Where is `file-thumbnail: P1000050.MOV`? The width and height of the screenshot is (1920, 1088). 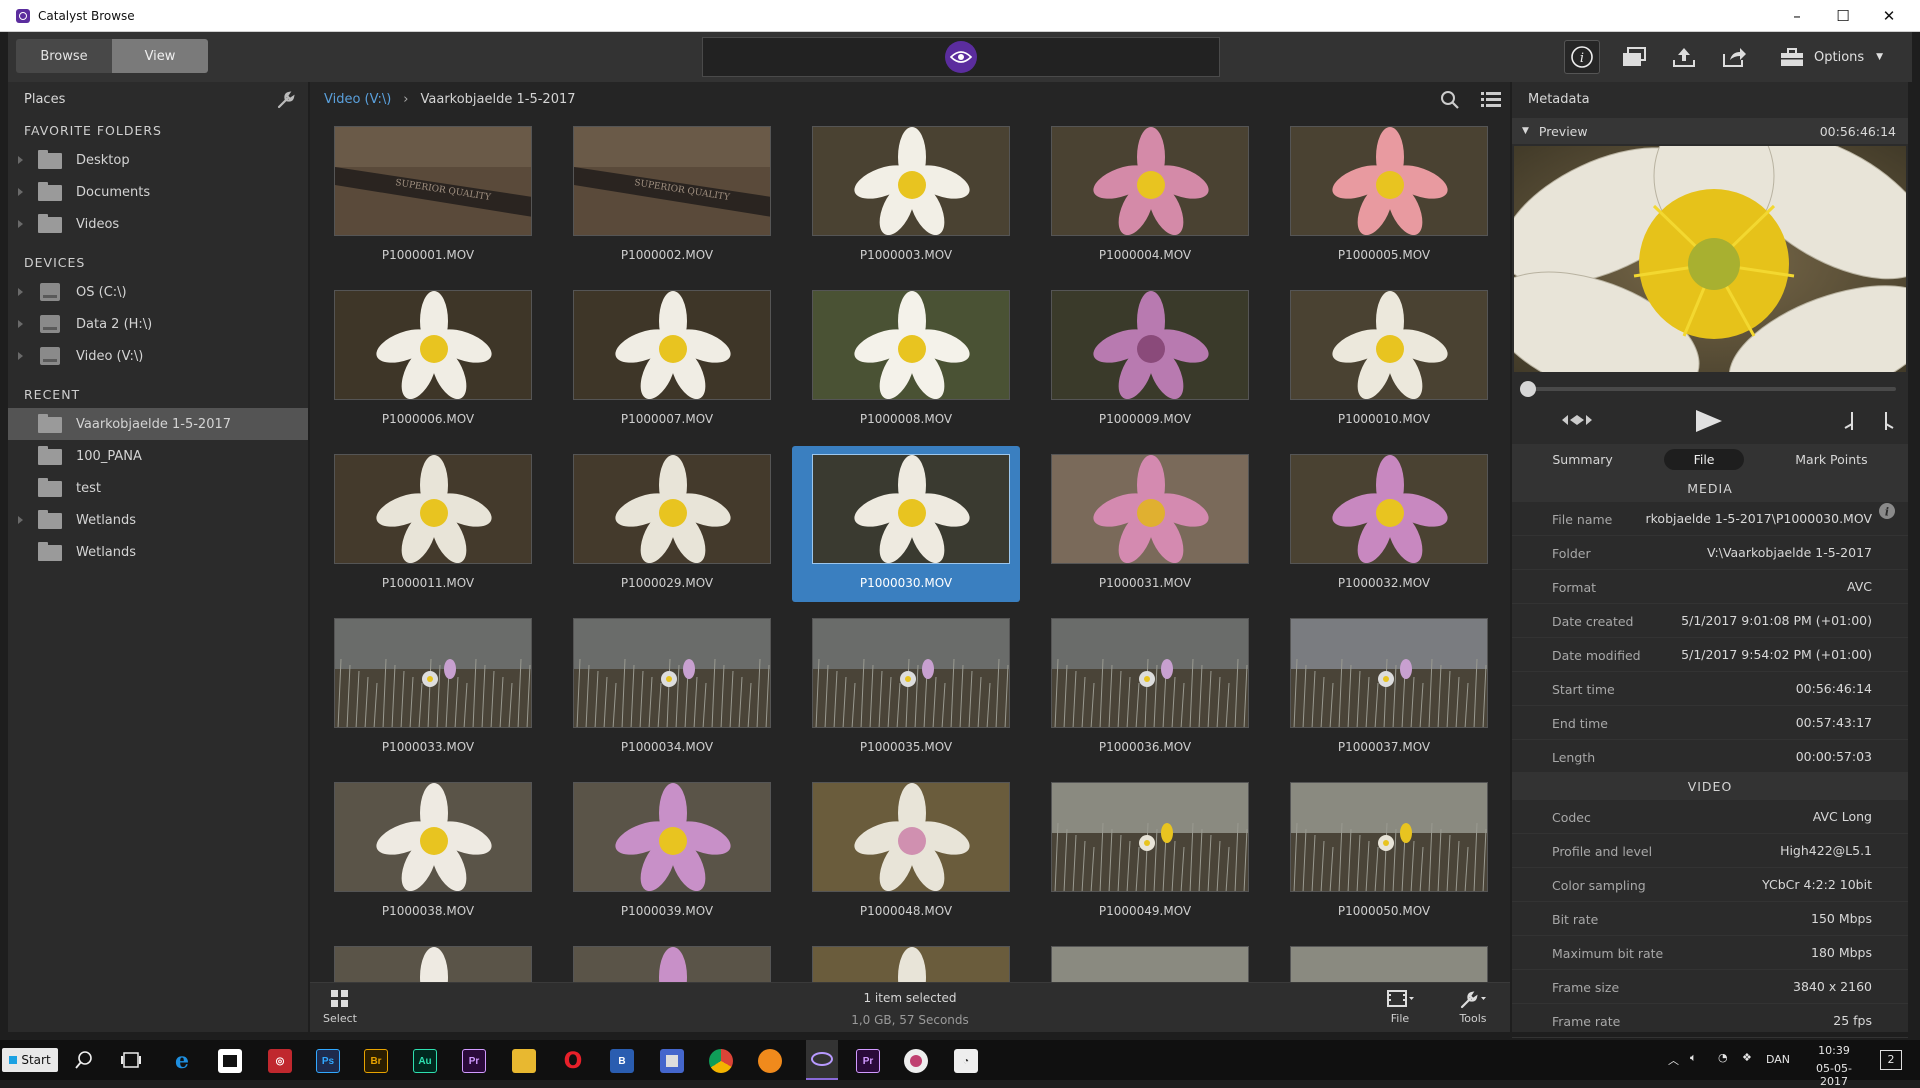 file-thumbnail: P1000050.MOV is located at coordinates (1384, 852).